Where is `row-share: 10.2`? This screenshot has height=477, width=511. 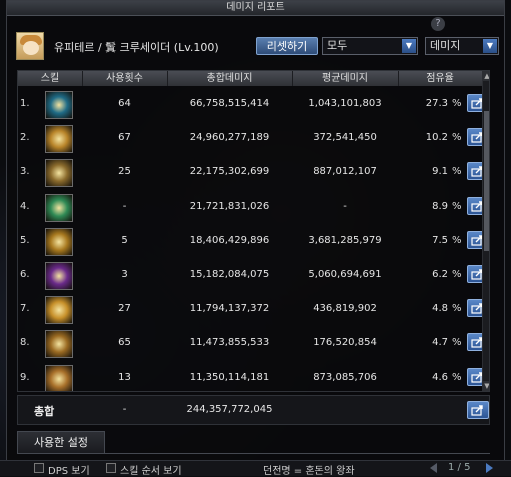 row-share: 10.2 is located at coordinates (436, 138).